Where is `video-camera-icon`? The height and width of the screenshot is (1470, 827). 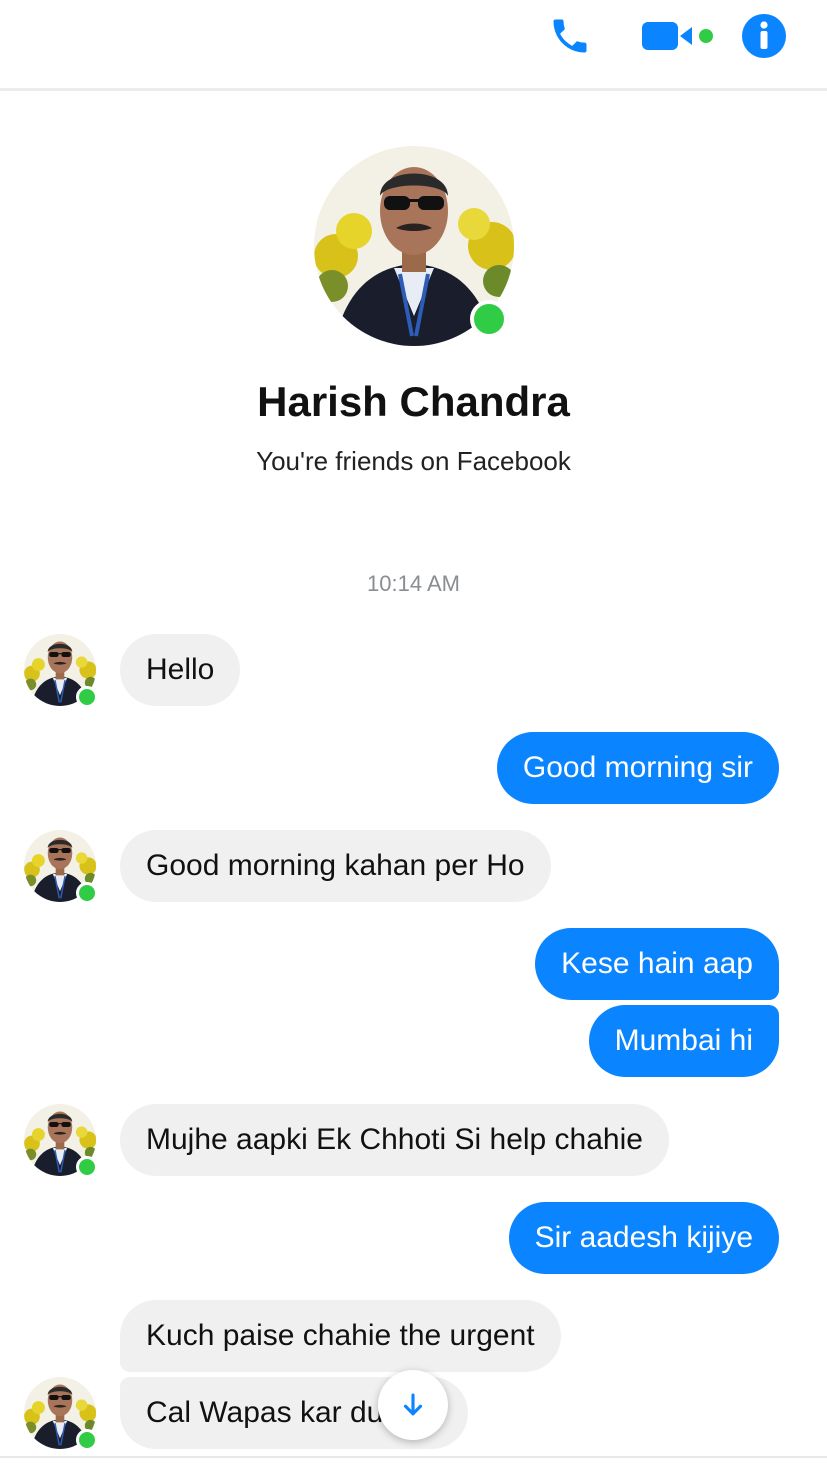
video-camera-icon is located at coordinates (677, 36).